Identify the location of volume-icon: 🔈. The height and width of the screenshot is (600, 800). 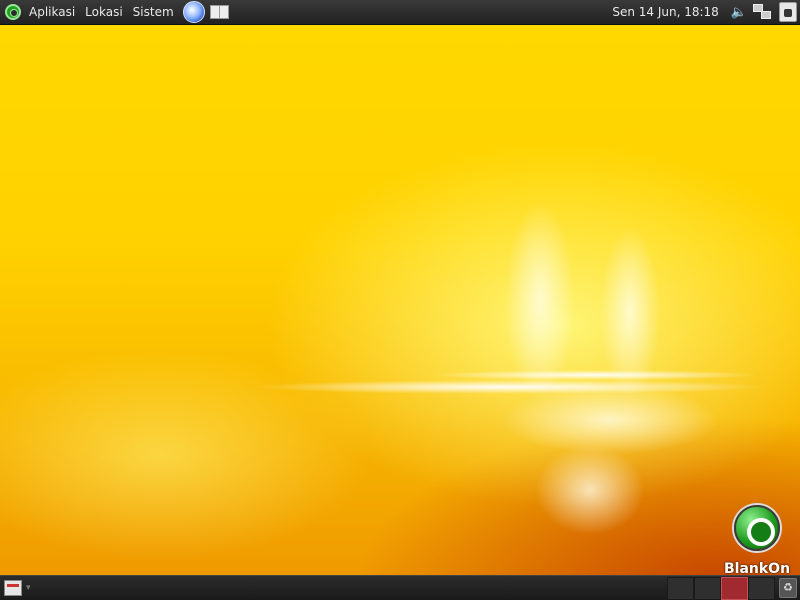
(739, 12).